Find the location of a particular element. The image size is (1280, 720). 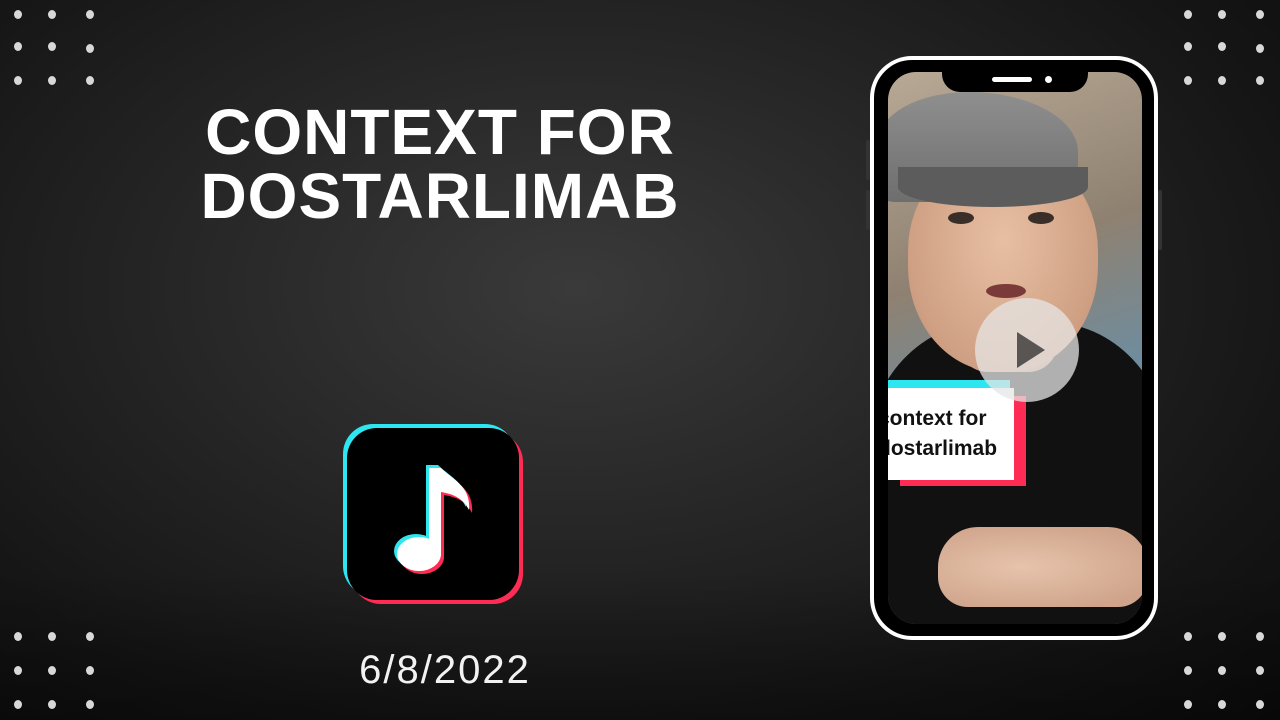

video-mouth is located at coordinates (1006, 291).